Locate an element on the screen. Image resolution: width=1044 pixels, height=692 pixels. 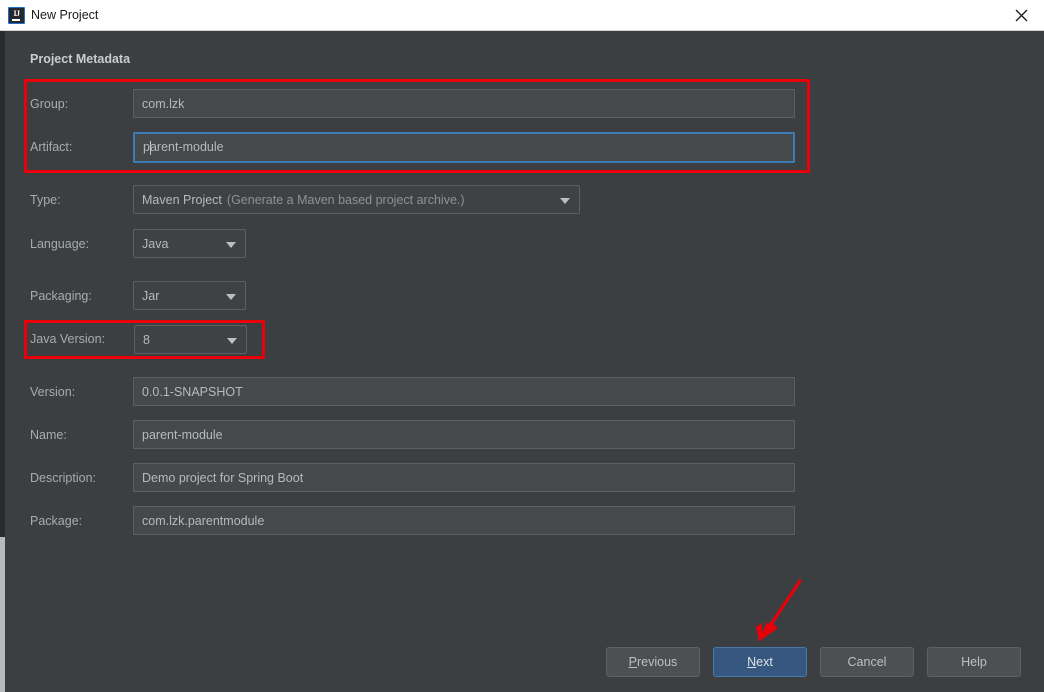
java-version-combo-value: 8 is located at coordinates (146, 339).